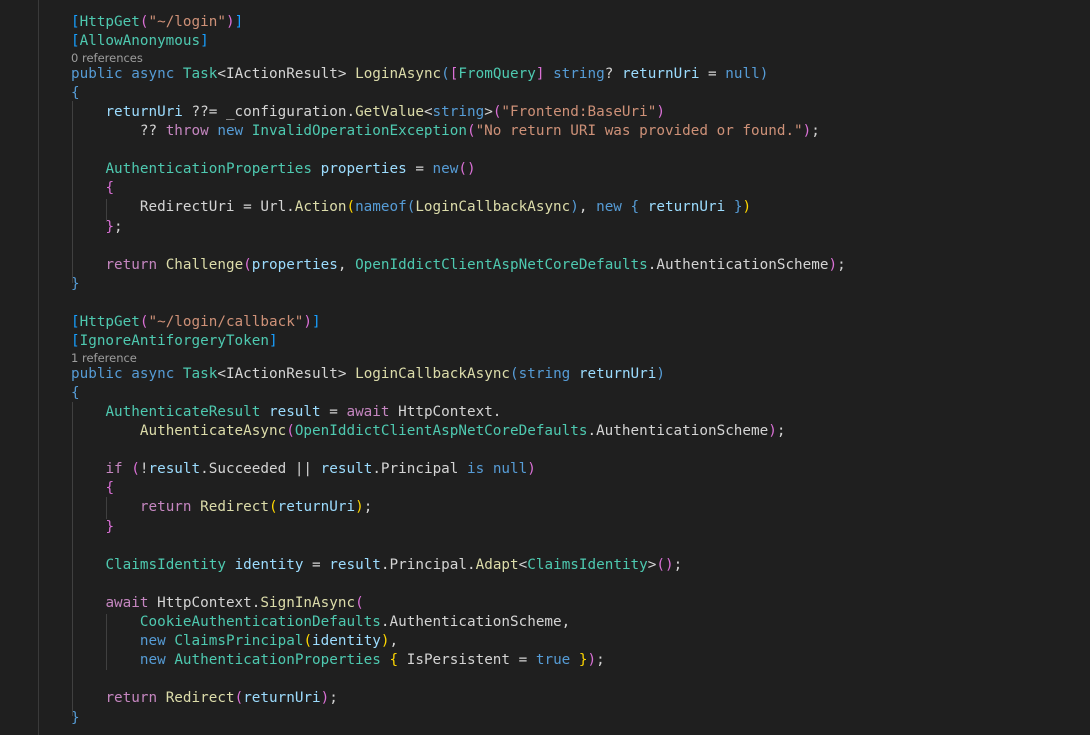  I want to click on code-token: LoginAsync, so click(398, 73).